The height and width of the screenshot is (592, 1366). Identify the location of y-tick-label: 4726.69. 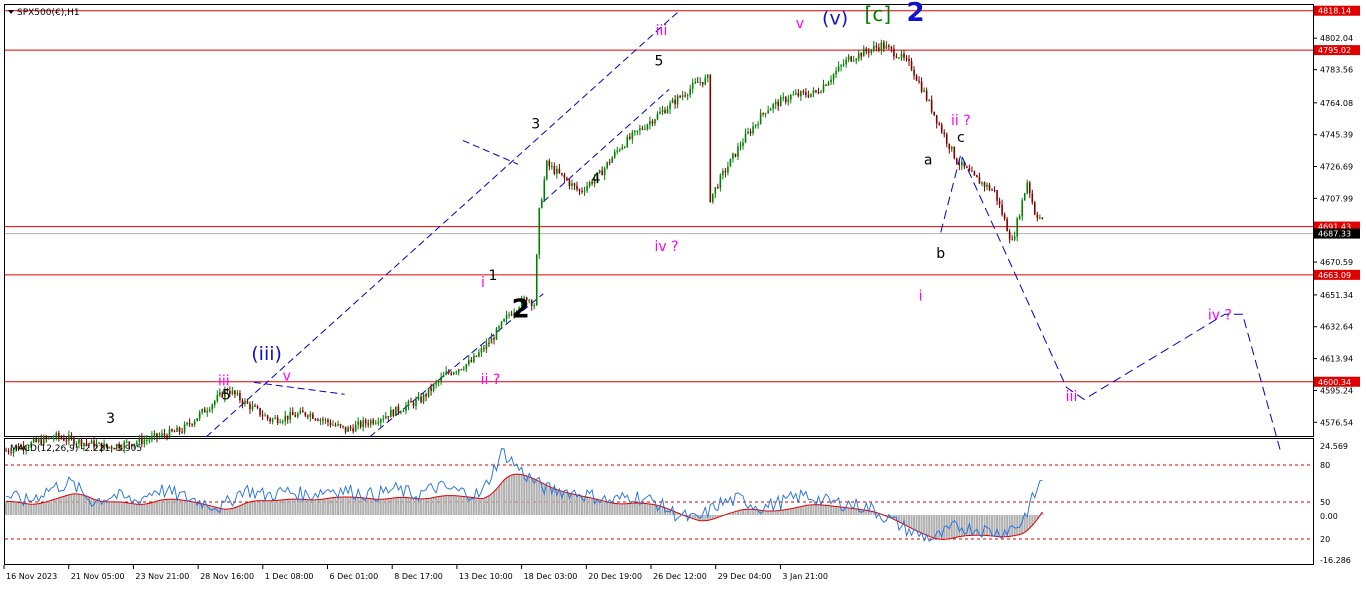
(1336, 167).